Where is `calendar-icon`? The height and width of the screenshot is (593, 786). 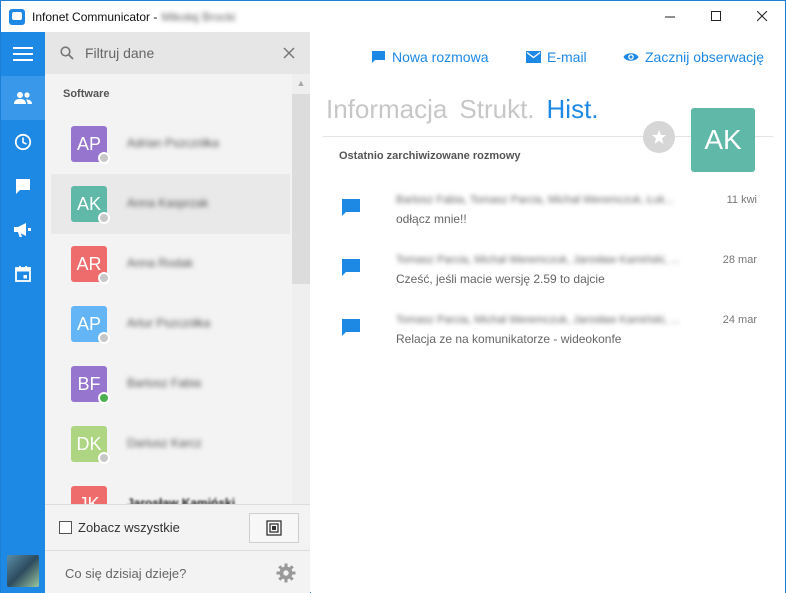 calendar-icon is located at coordinates (23, 274).